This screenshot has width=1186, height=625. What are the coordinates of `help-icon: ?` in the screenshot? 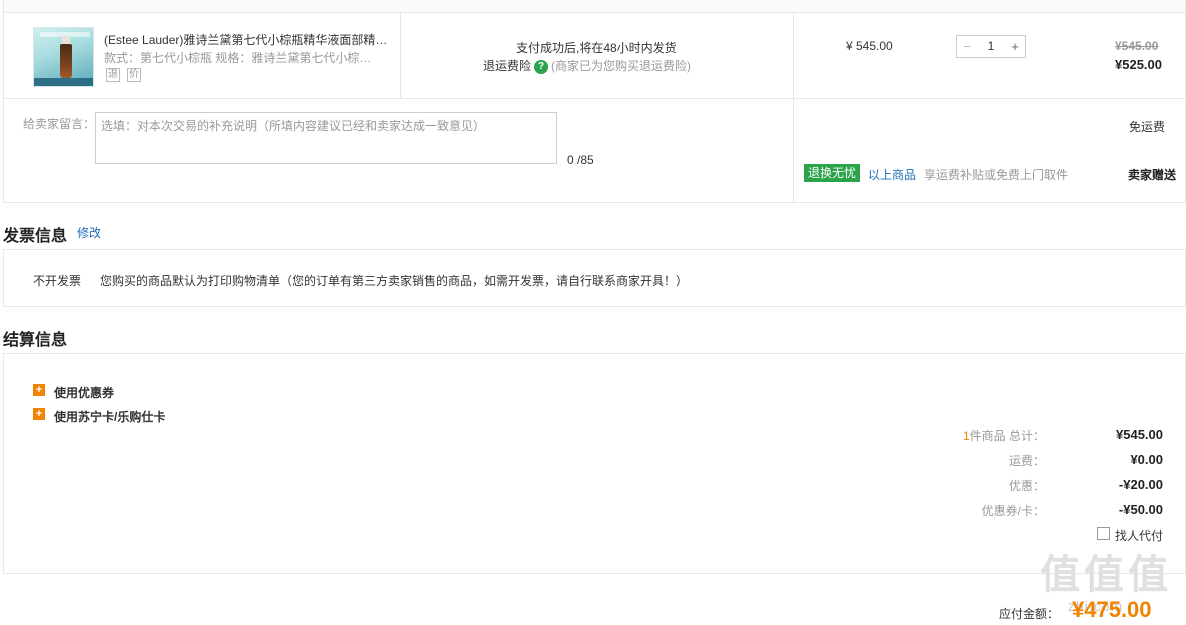 It's located at (541, 66).